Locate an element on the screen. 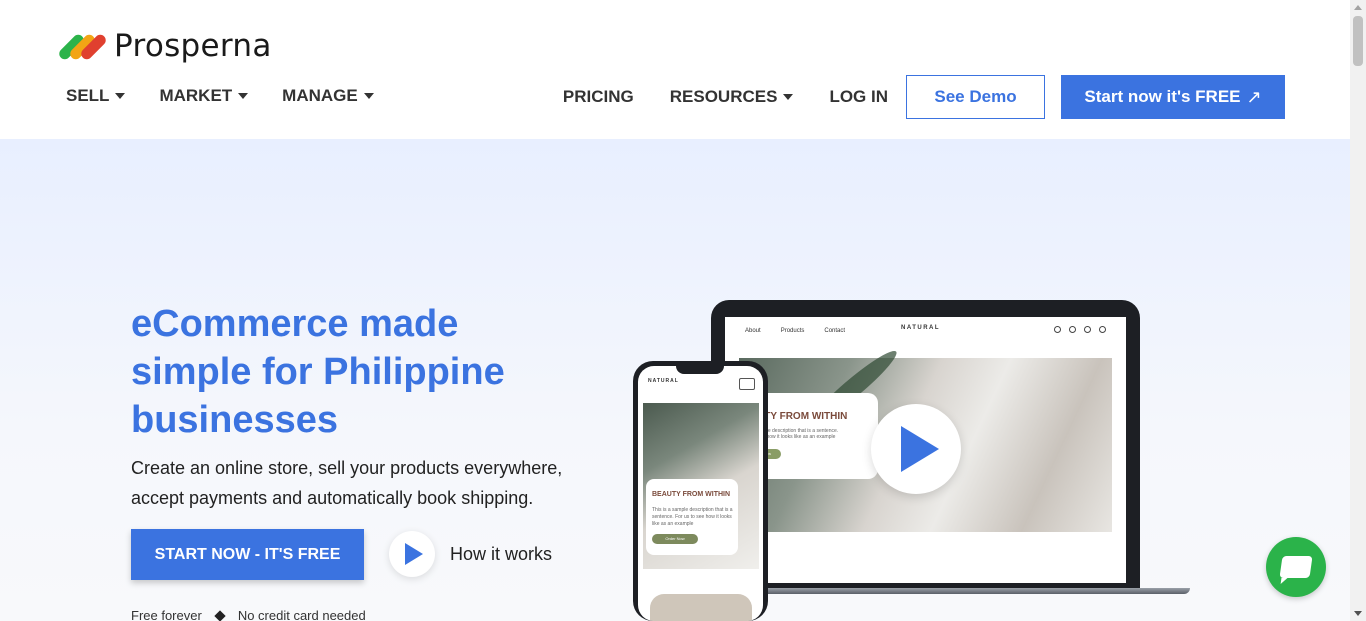 This screenshot has width=1366, height=621. start-free-label: Start now it's FREE is located at coordinates (1162, 96).